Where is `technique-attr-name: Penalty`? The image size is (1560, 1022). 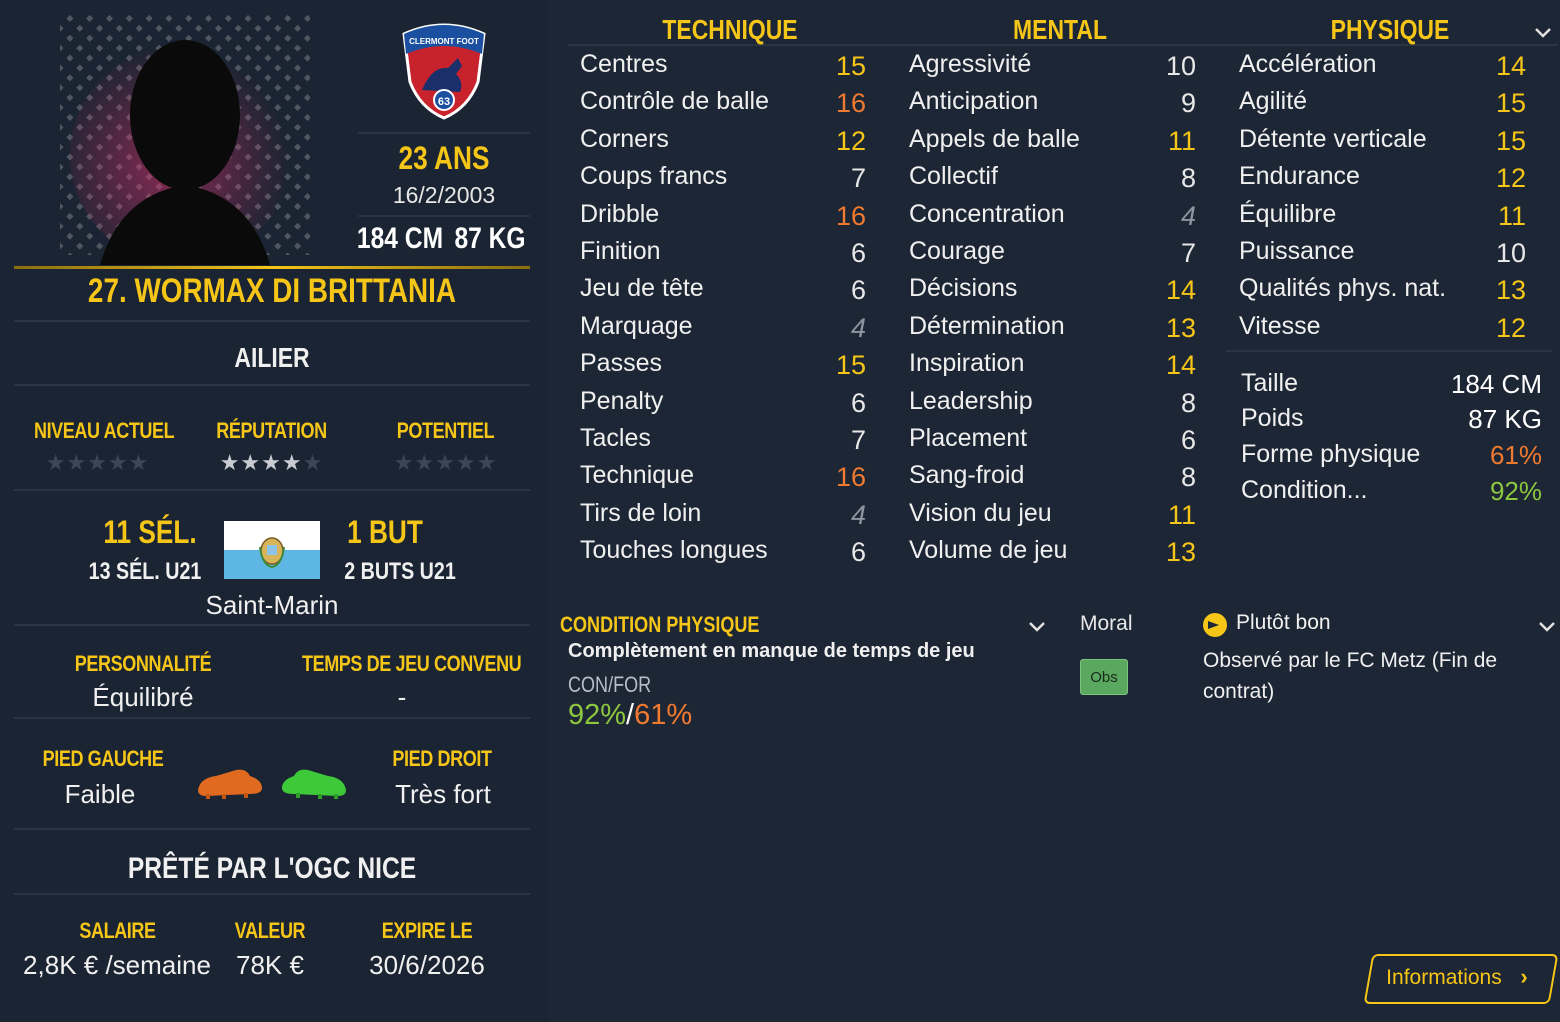
technique-attr-name: Penalty is located at coordinates (622, 401).